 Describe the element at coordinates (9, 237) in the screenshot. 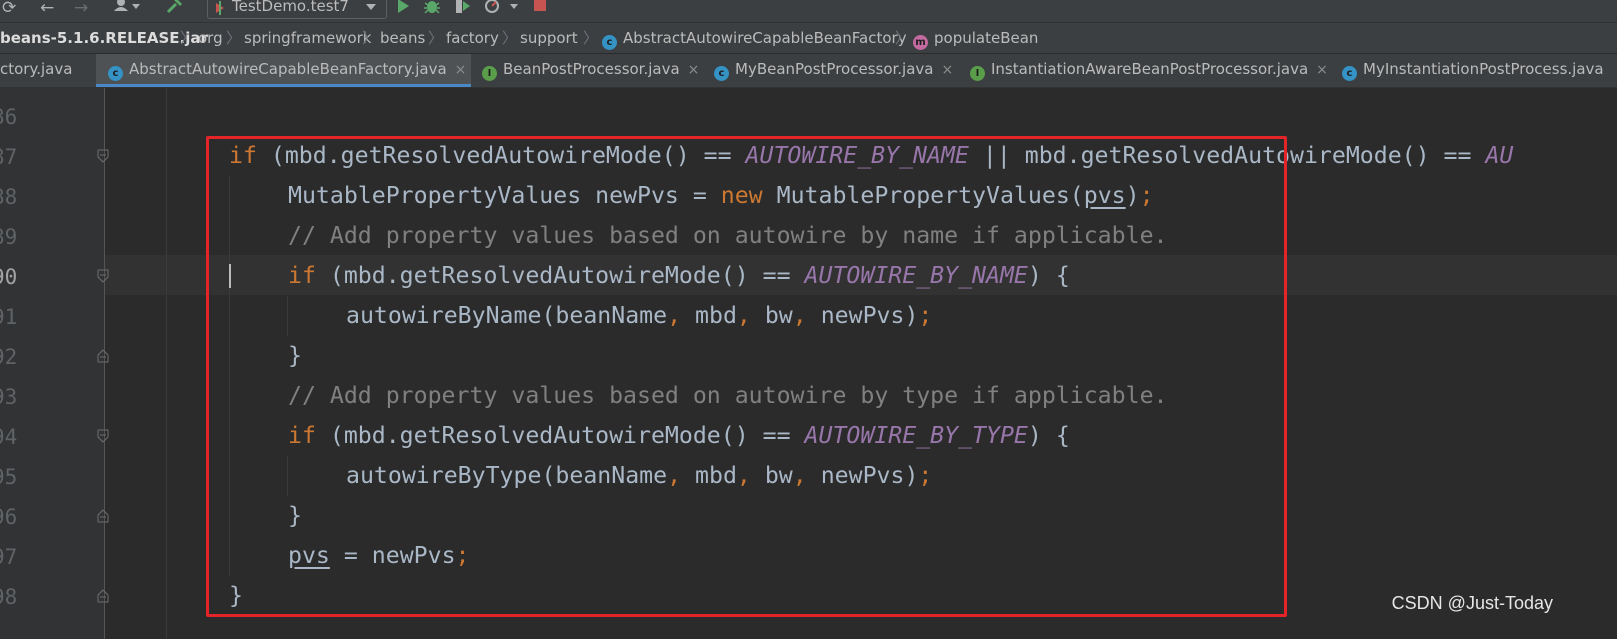

I see `line-number: 89` at that location.